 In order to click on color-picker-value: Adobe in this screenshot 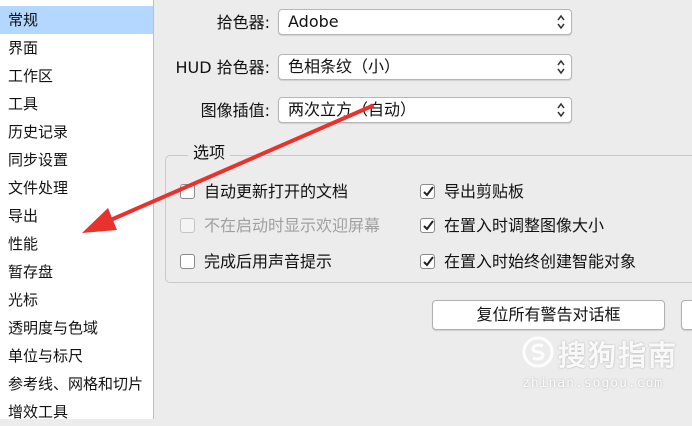, I will do `click(313, 21)`.